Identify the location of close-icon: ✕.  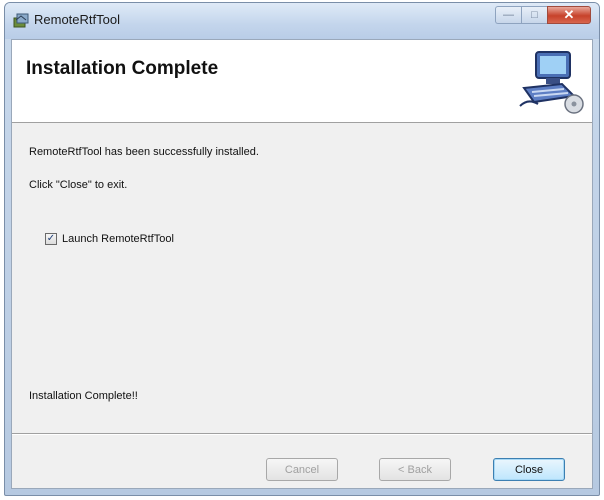
(569, 14).